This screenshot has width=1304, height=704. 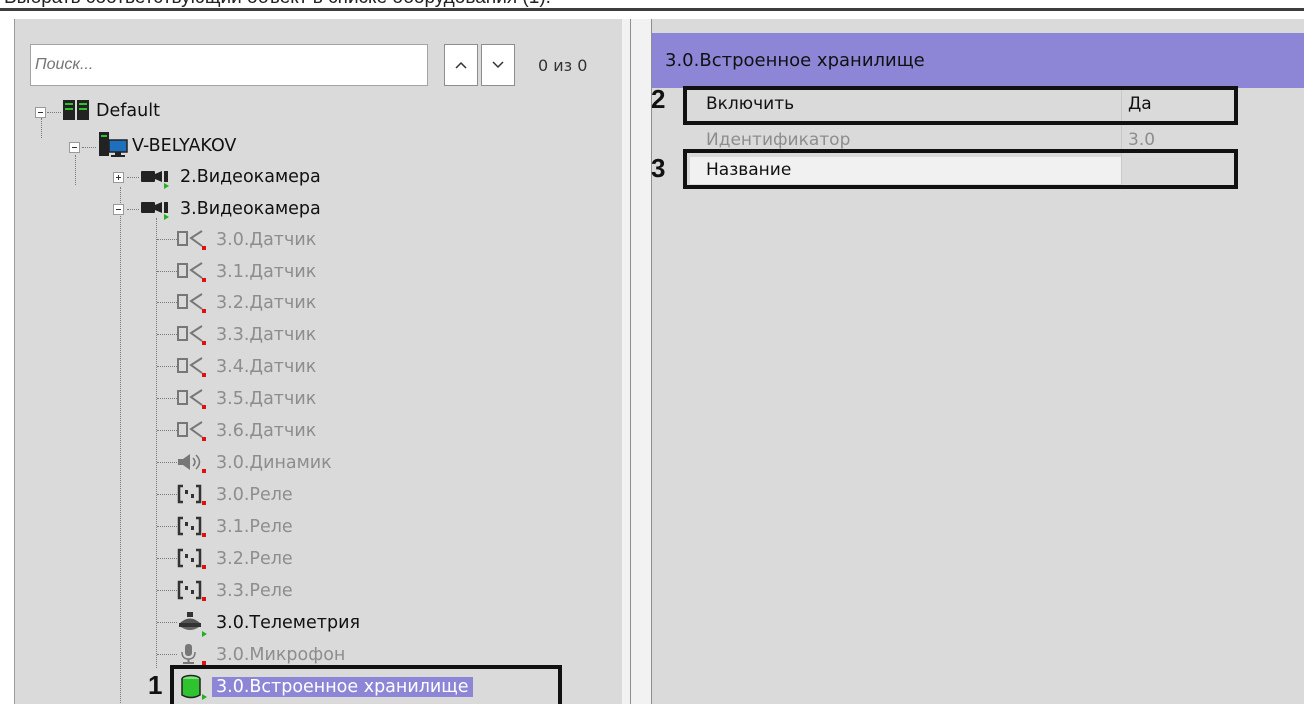 I want to click on tree-node-camera-3: 3.Видеокамера, so click(x=250, y=209).